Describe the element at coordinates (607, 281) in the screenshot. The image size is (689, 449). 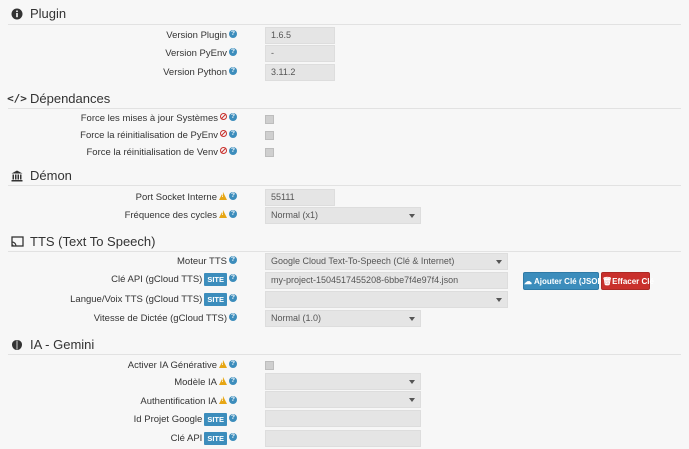
I see `trash-icon: 🗑` at that location.